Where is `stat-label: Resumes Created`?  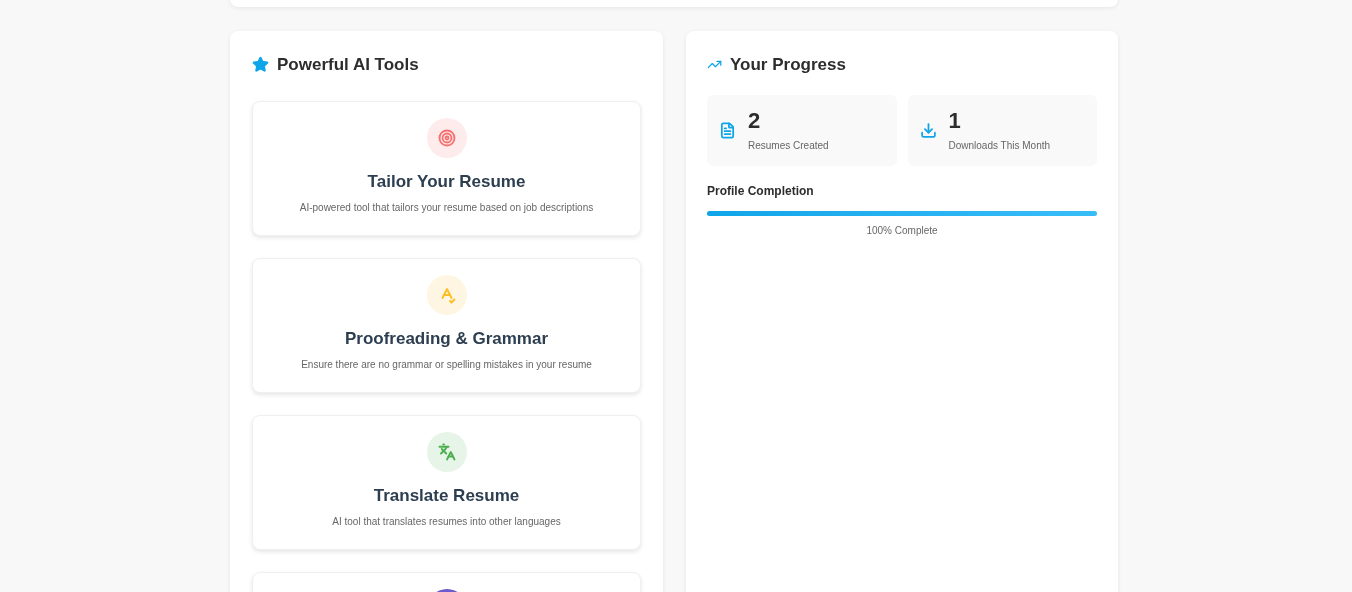 stat-label: Resumes Created is located at coordinates (788, 146).